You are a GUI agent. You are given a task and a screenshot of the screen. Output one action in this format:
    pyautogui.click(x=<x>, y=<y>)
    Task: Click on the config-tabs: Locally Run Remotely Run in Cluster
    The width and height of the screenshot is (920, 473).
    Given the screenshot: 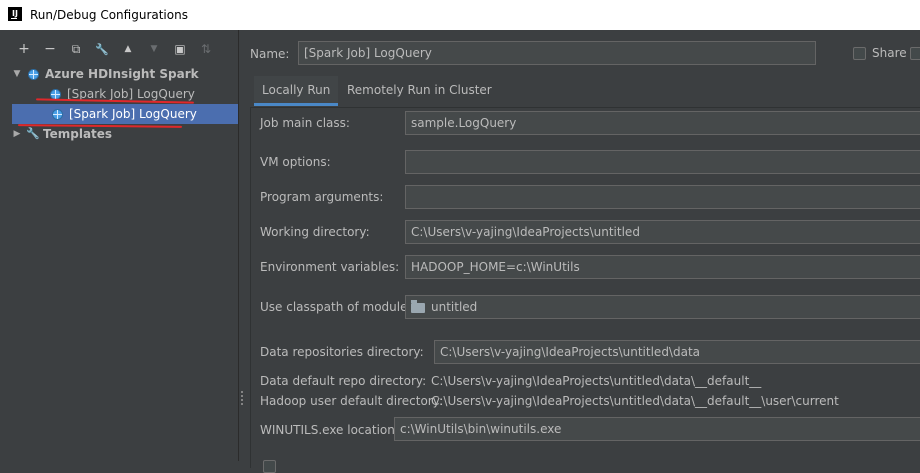 What is the action you would take?
    pyautogui.click(x=585, y=91)
    